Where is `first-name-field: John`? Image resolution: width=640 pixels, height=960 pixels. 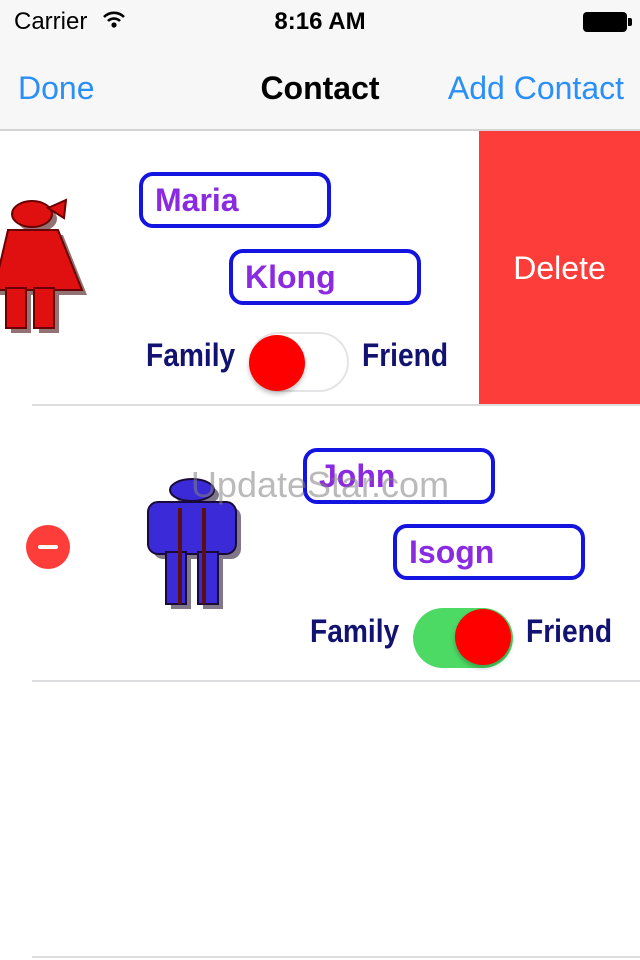 first-name-field: John is located at coordinates (399, 476).